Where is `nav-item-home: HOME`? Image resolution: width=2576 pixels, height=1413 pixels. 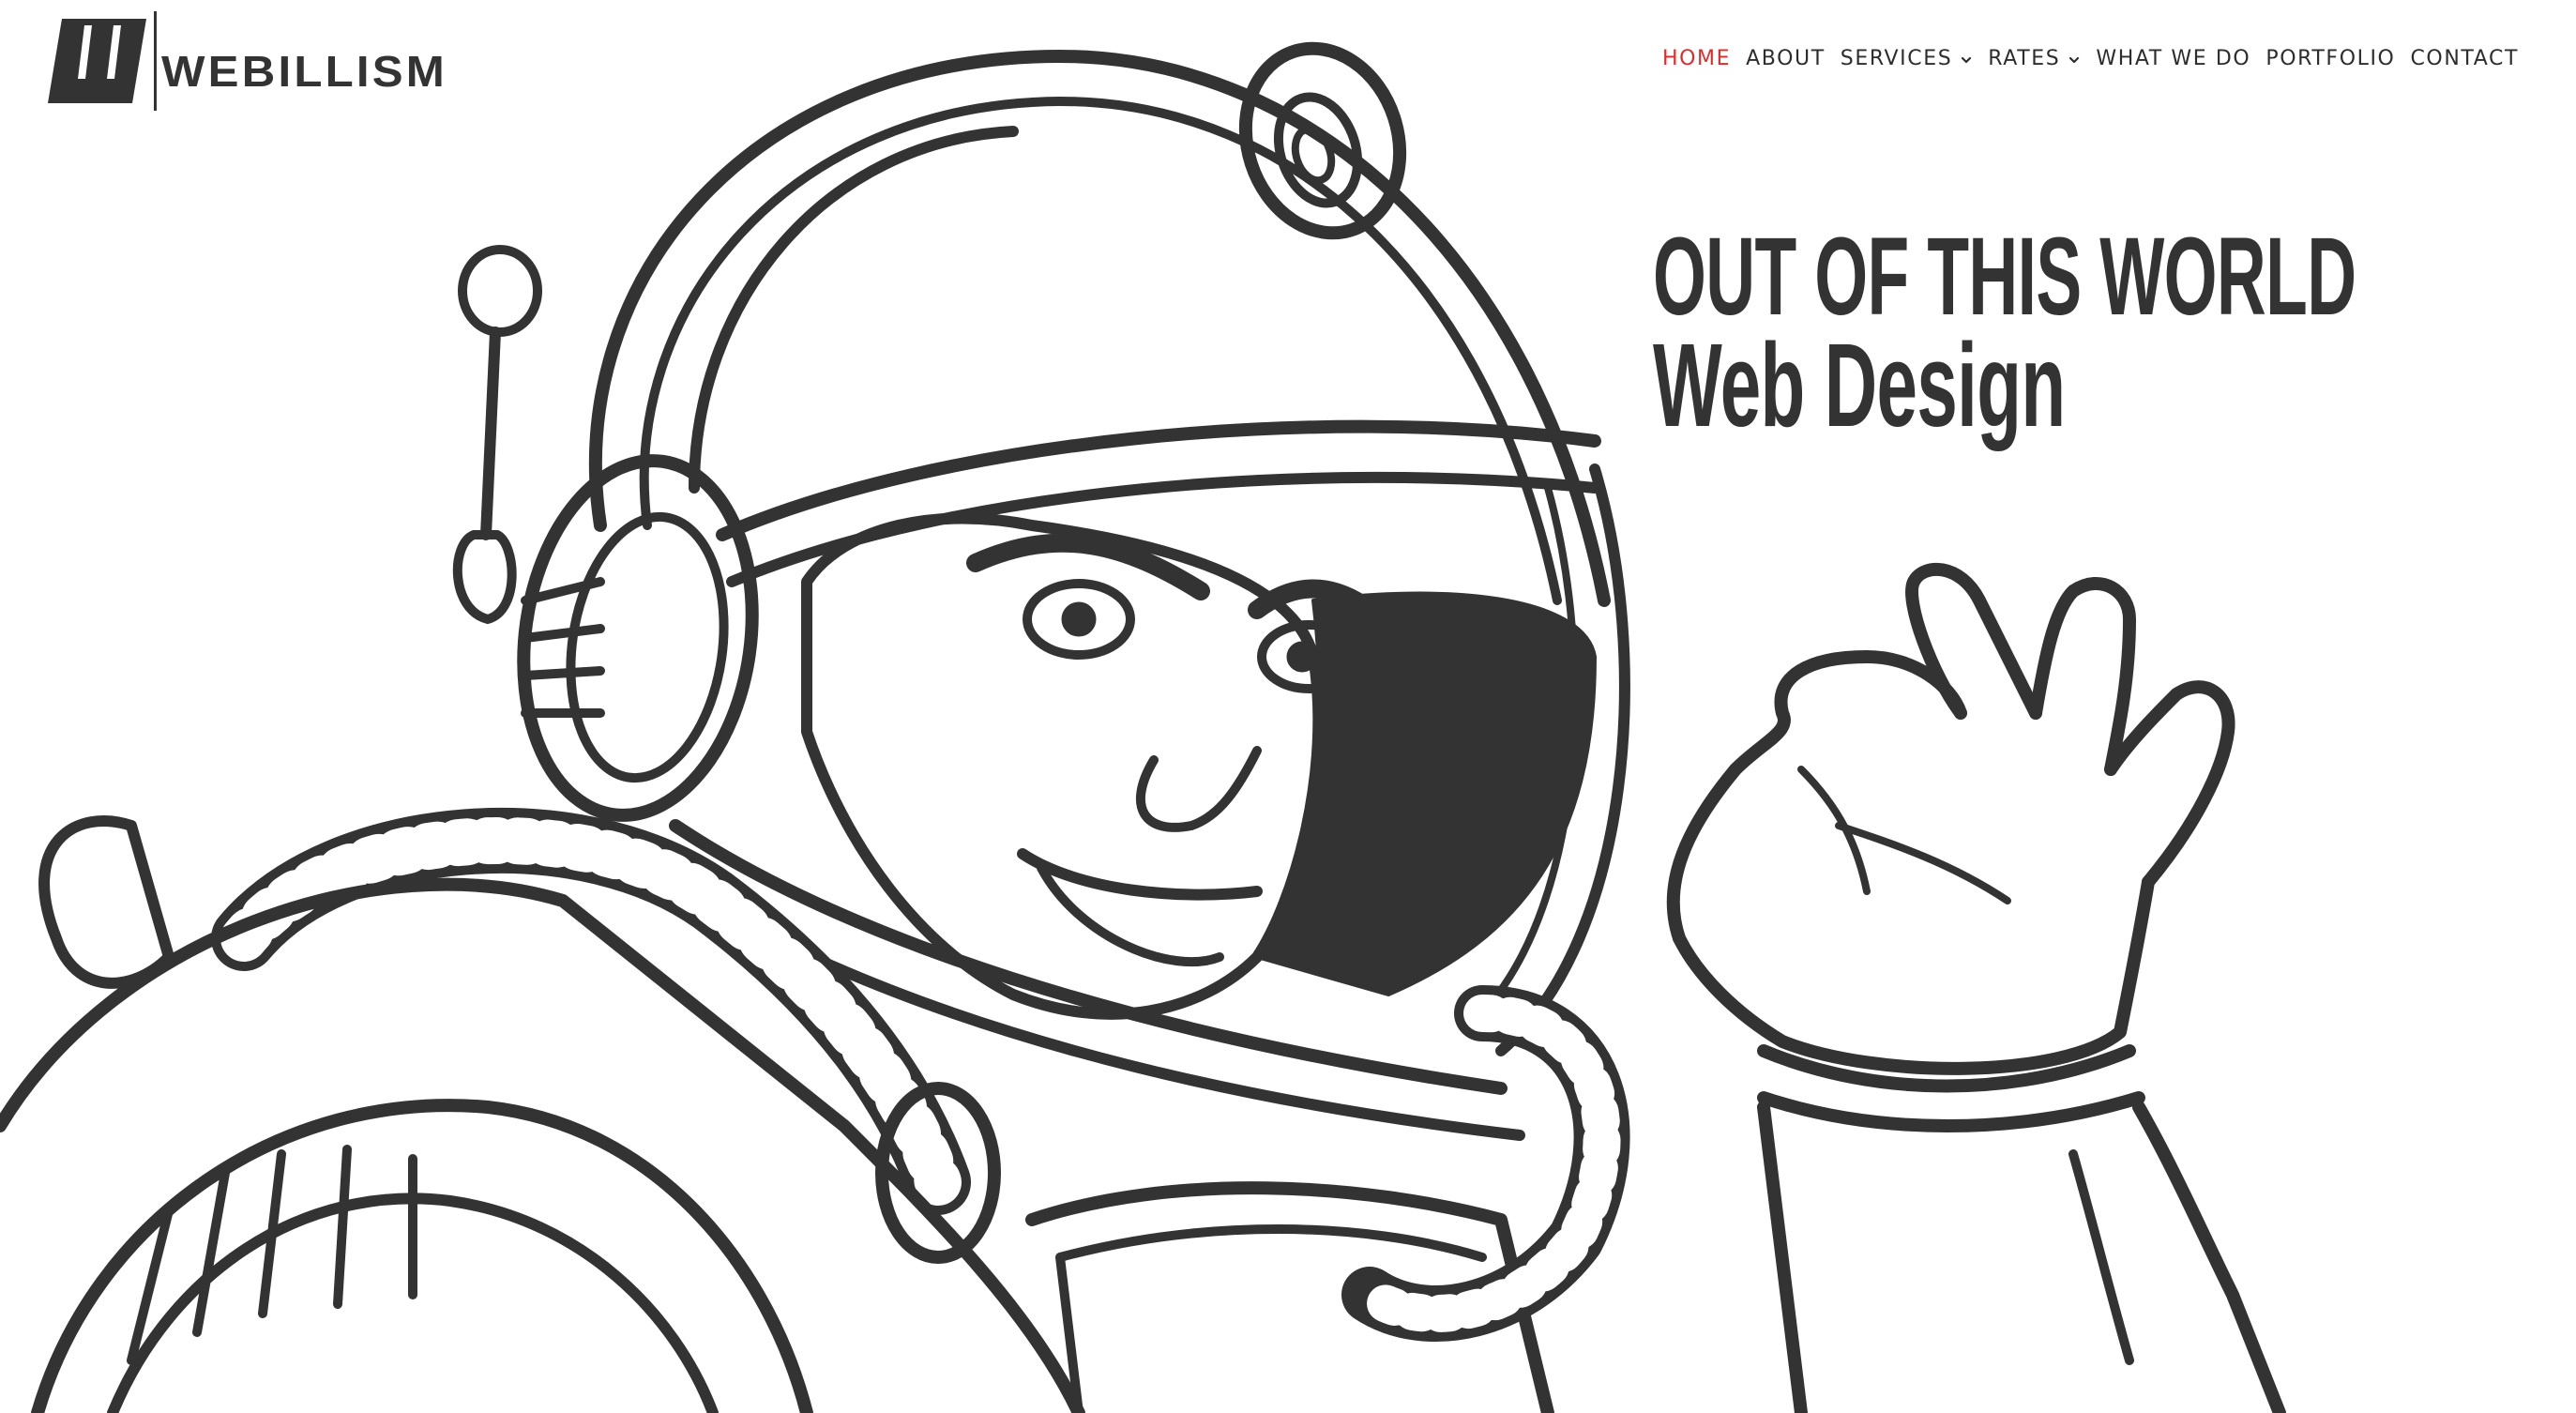
nav-item-home: HOME is located at coordinates (1696, 59).